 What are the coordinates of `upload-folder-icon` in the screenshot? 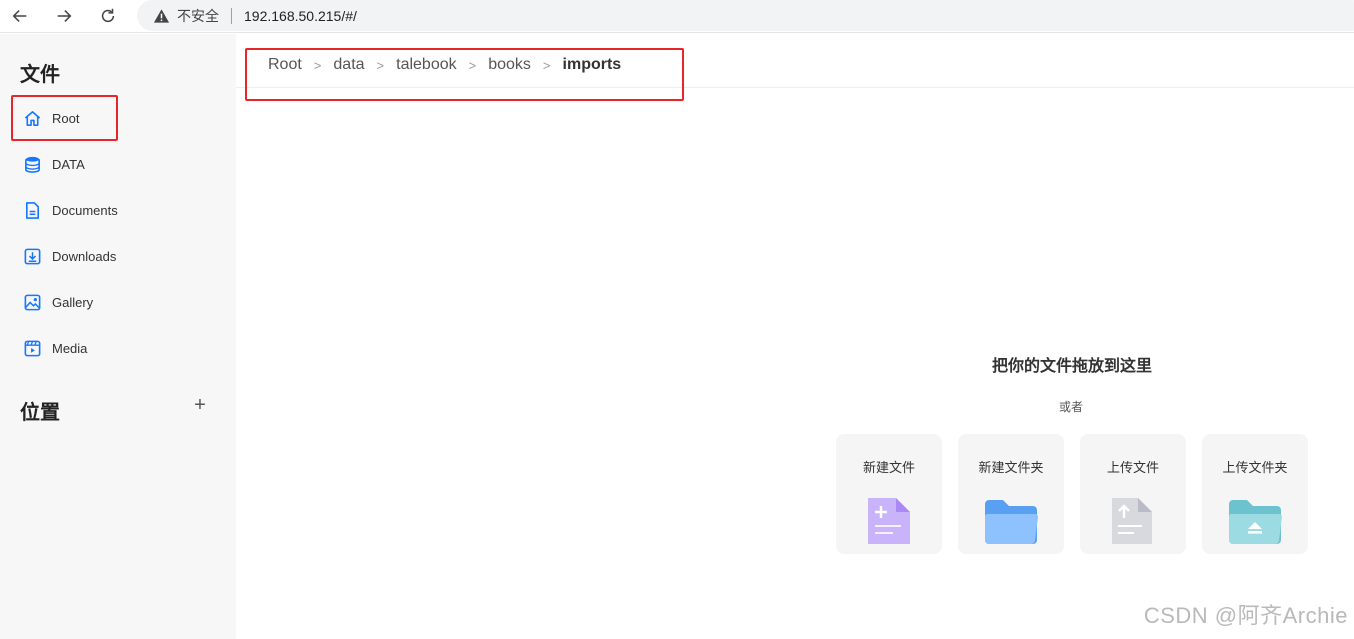 It's located at (1255, 522).